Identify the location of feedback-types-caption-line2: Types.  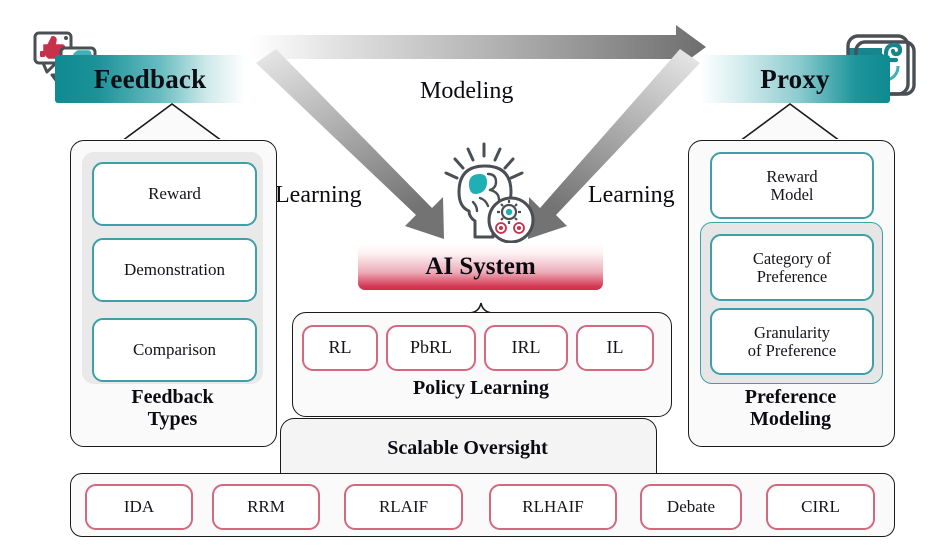
(172, 419).